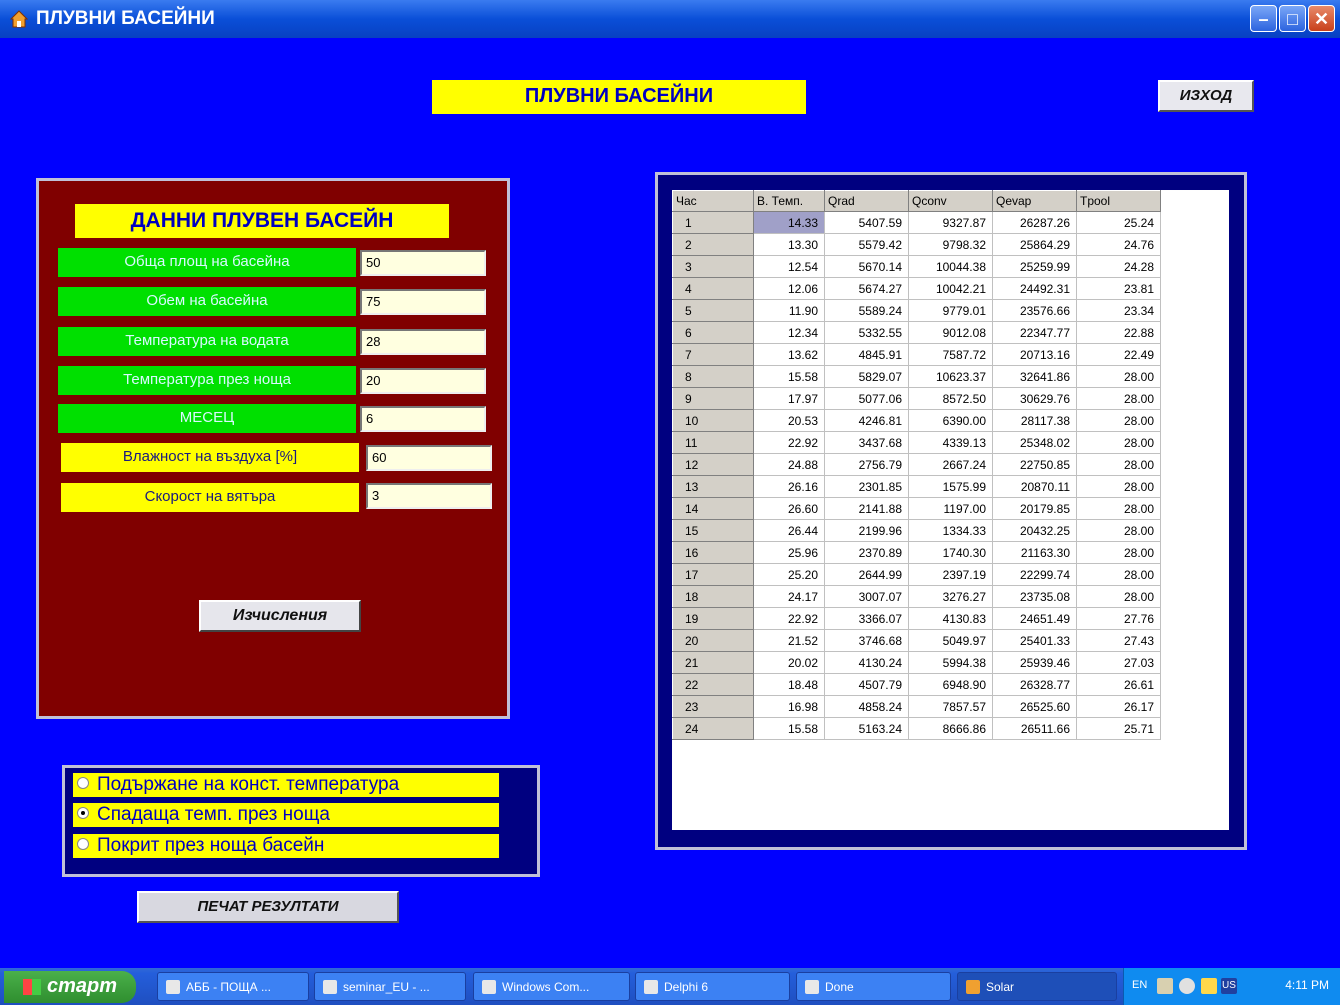 This screenshot has height=1005, width=1340. What do you see at coordinates (1034, 442) in the screenshot?
I see `table-cell: 25348.02` at bounding box center [1034, 442].